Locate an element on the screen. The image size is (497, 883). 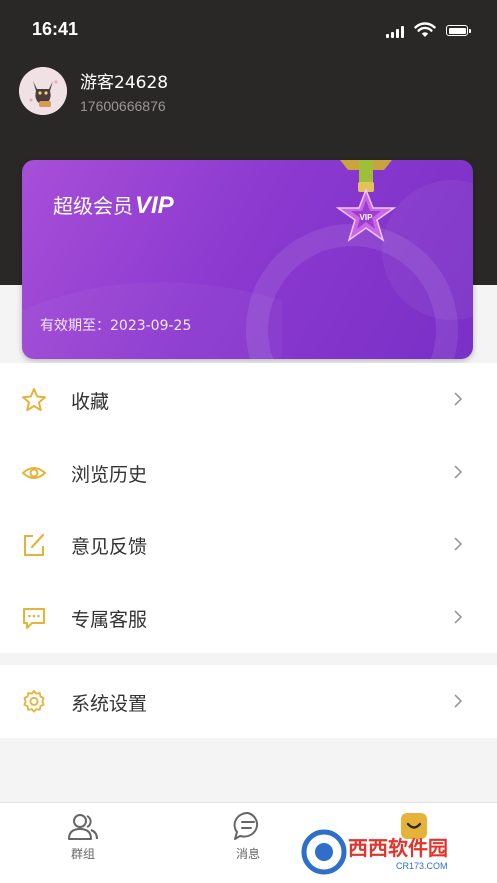
star-icon is located at coordinates (34, 400).